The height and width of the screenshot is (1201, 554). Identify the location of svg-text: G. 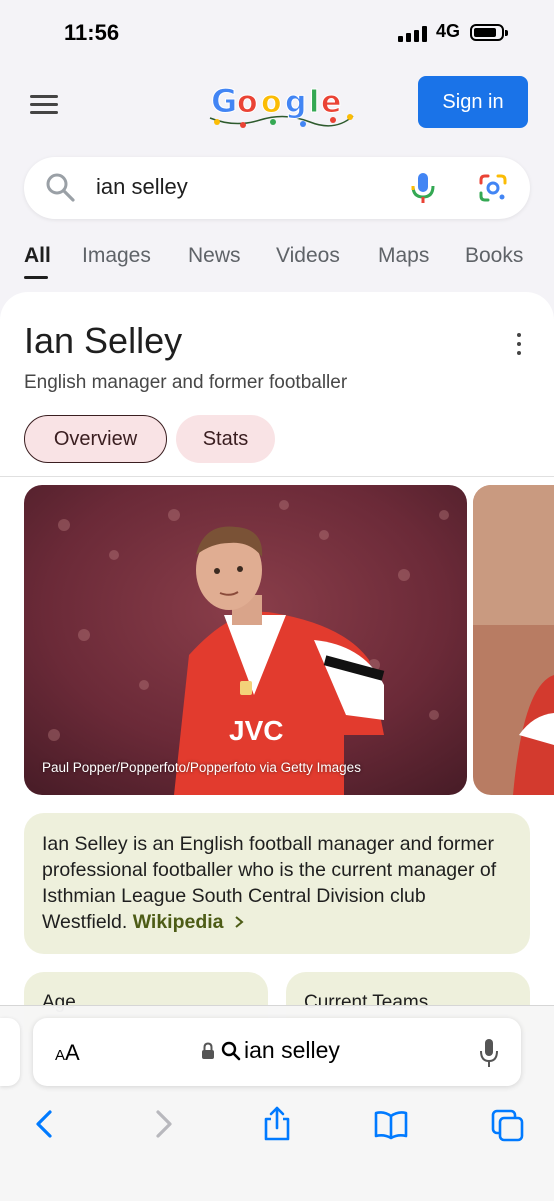
(224, 101).